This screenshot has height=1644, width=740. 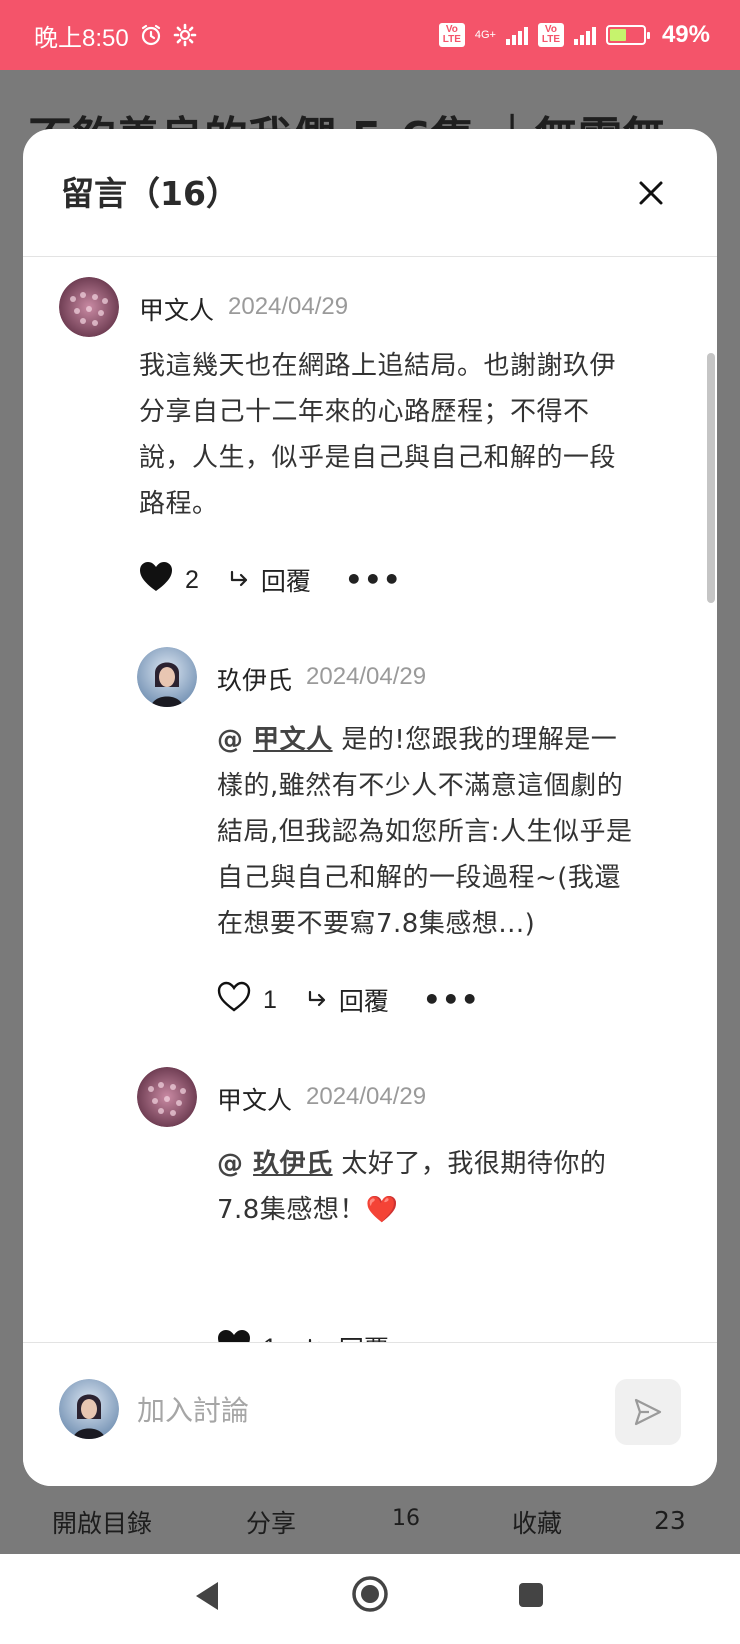 I want to click on my-avatar, so click(x=89, y=1409).